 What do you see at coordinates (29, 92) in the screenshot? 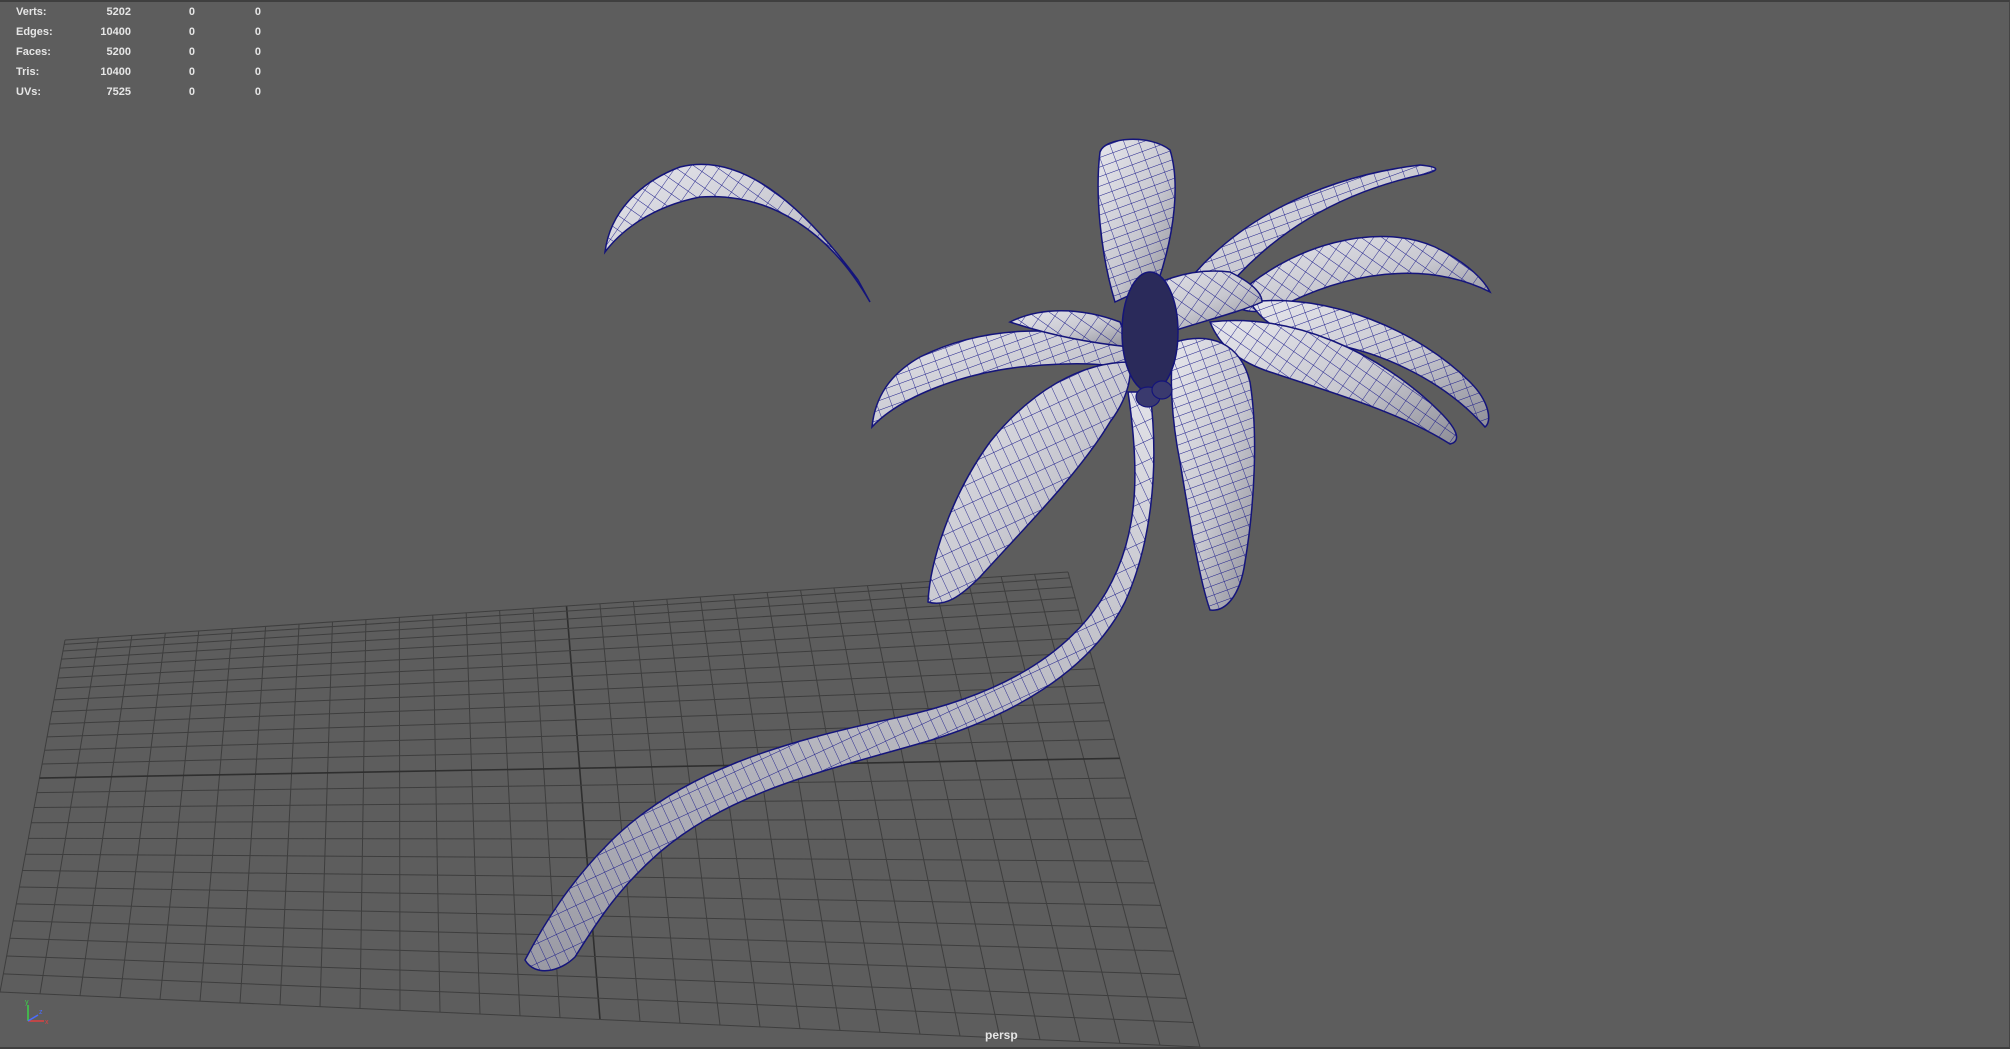
I see `hud-stat-label: UVs:` at bounding box center [29, 92].